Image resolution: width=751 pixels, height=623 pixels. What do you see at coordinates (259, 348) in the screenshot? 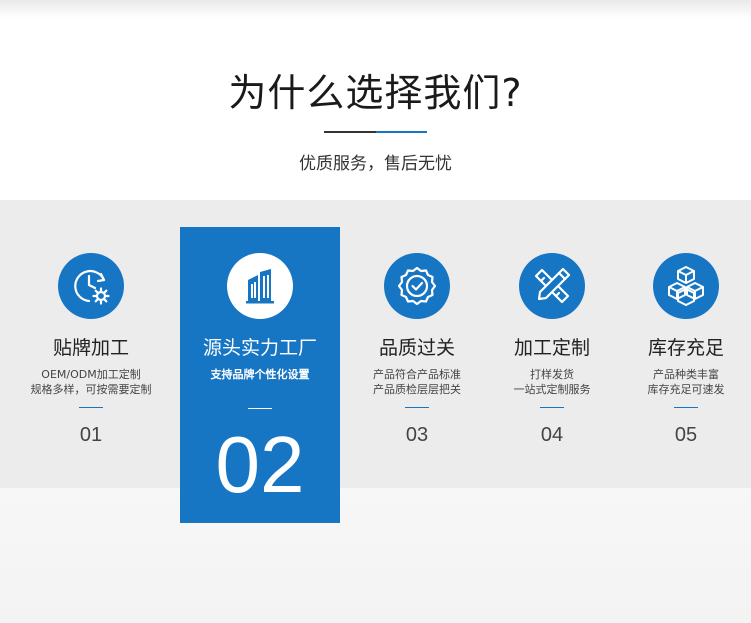
I see `feature-name: 源头实力工厂` at bounding box center [259, 348].